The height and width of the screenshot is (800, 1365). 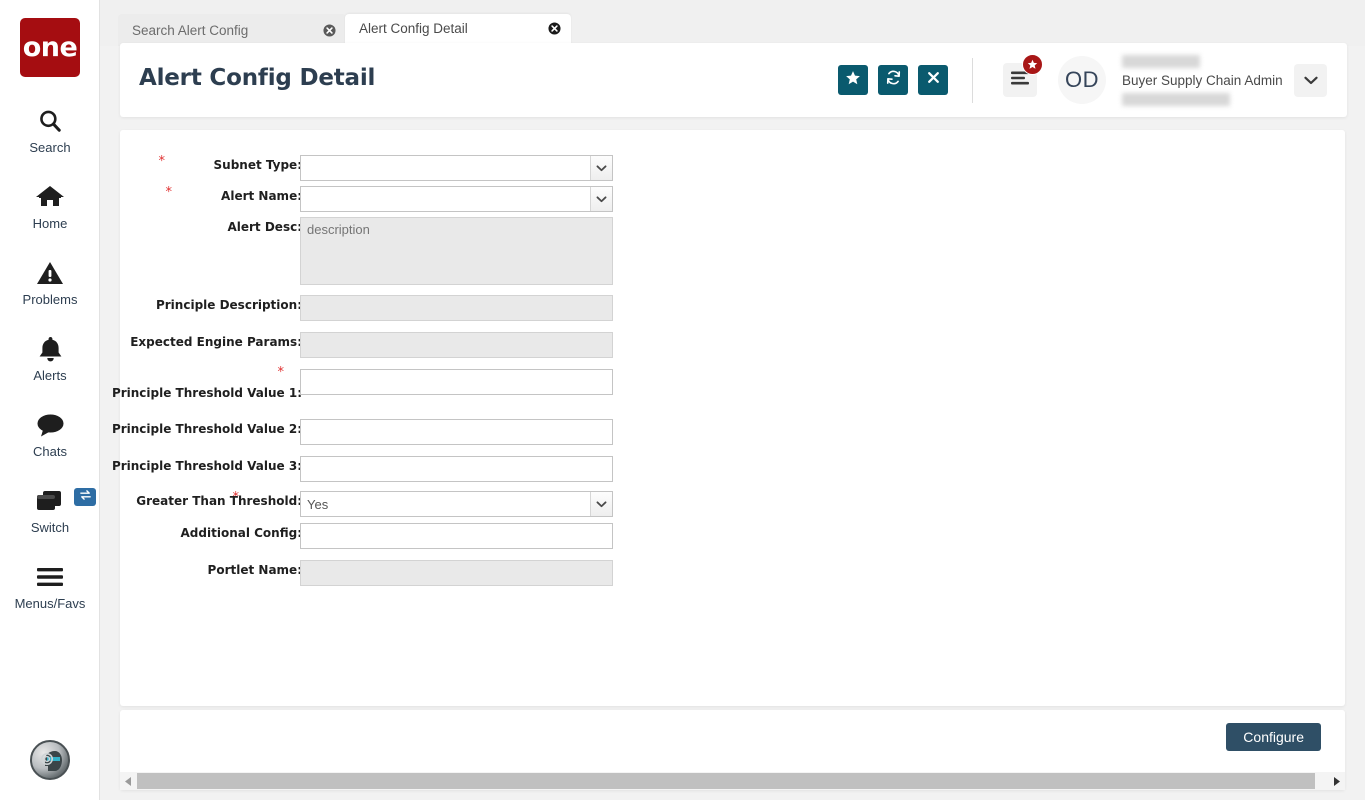 I want to click on field-label: Principle Threshold Value 2:, so click(x=206, y=429).